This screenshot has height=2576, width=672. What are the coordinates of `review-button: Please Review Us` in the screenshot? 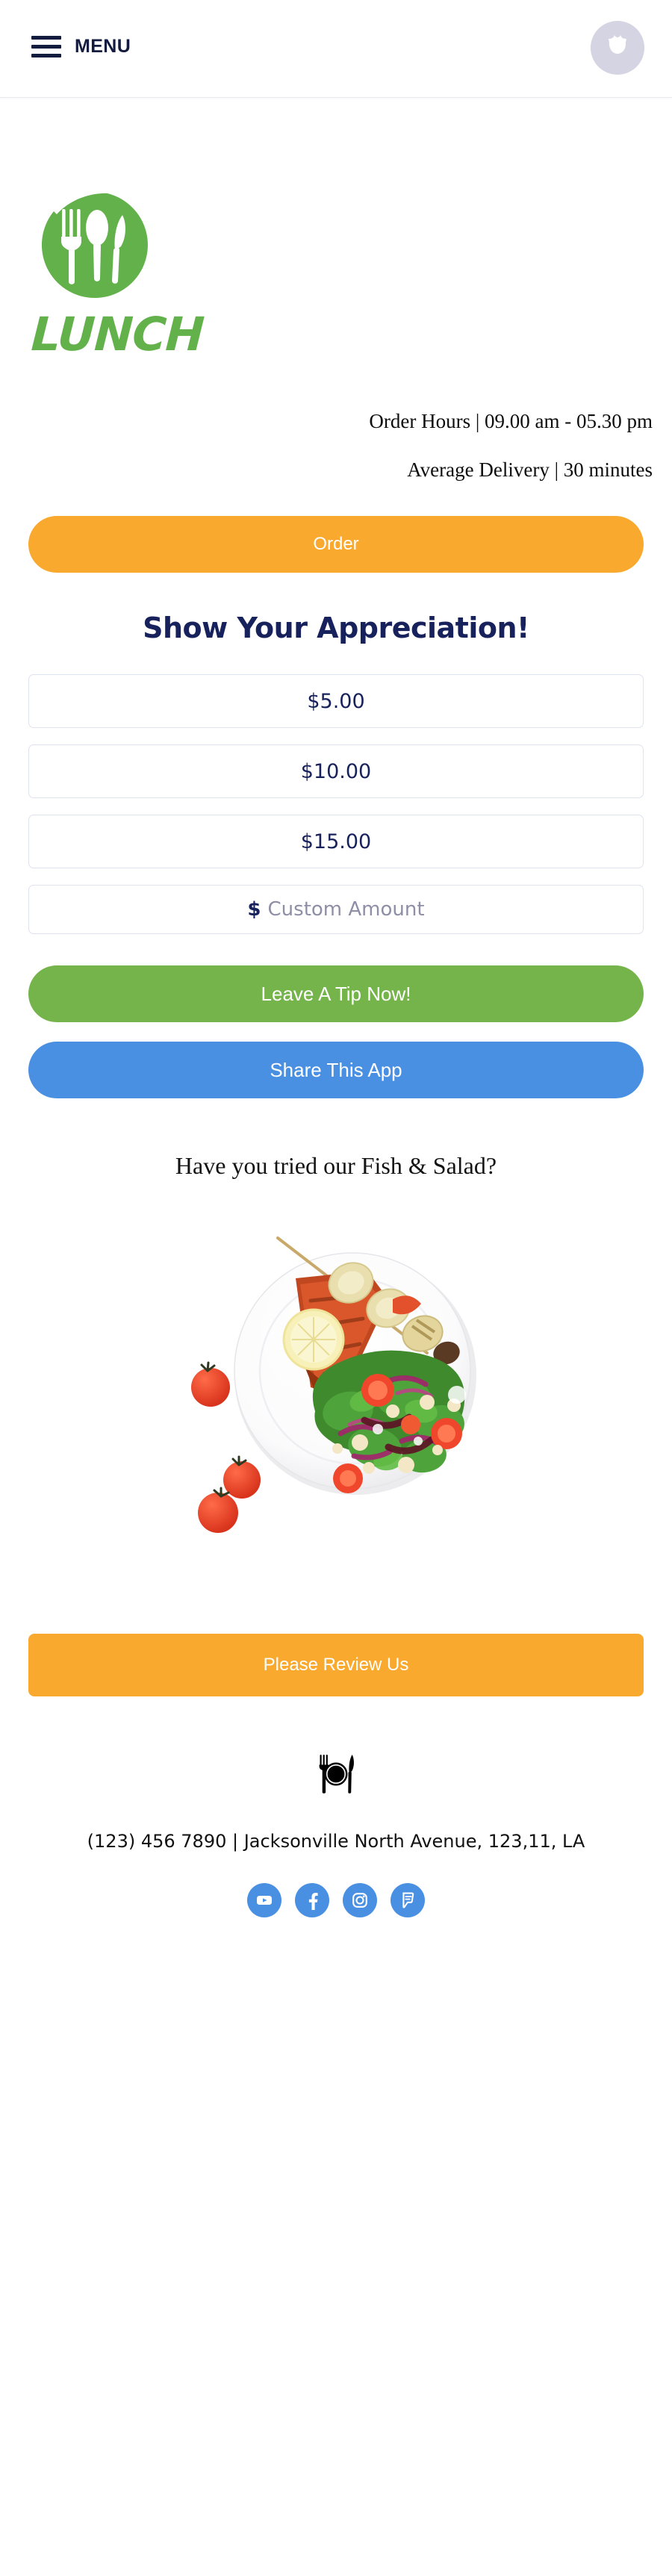 It's located at (336, 1665).